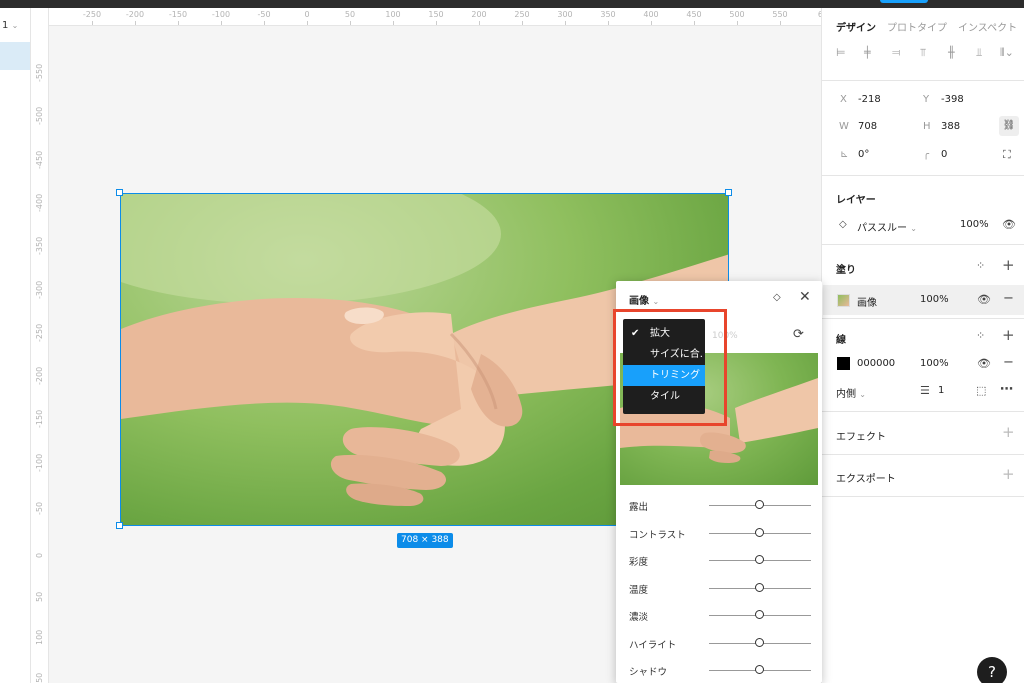 Image resolution: width=1024 pixels, height=683 pixels. What do you see at coordinates (867, 126) in the screenshot?
I see `w-field: 708` at bounding box center [867, 126].